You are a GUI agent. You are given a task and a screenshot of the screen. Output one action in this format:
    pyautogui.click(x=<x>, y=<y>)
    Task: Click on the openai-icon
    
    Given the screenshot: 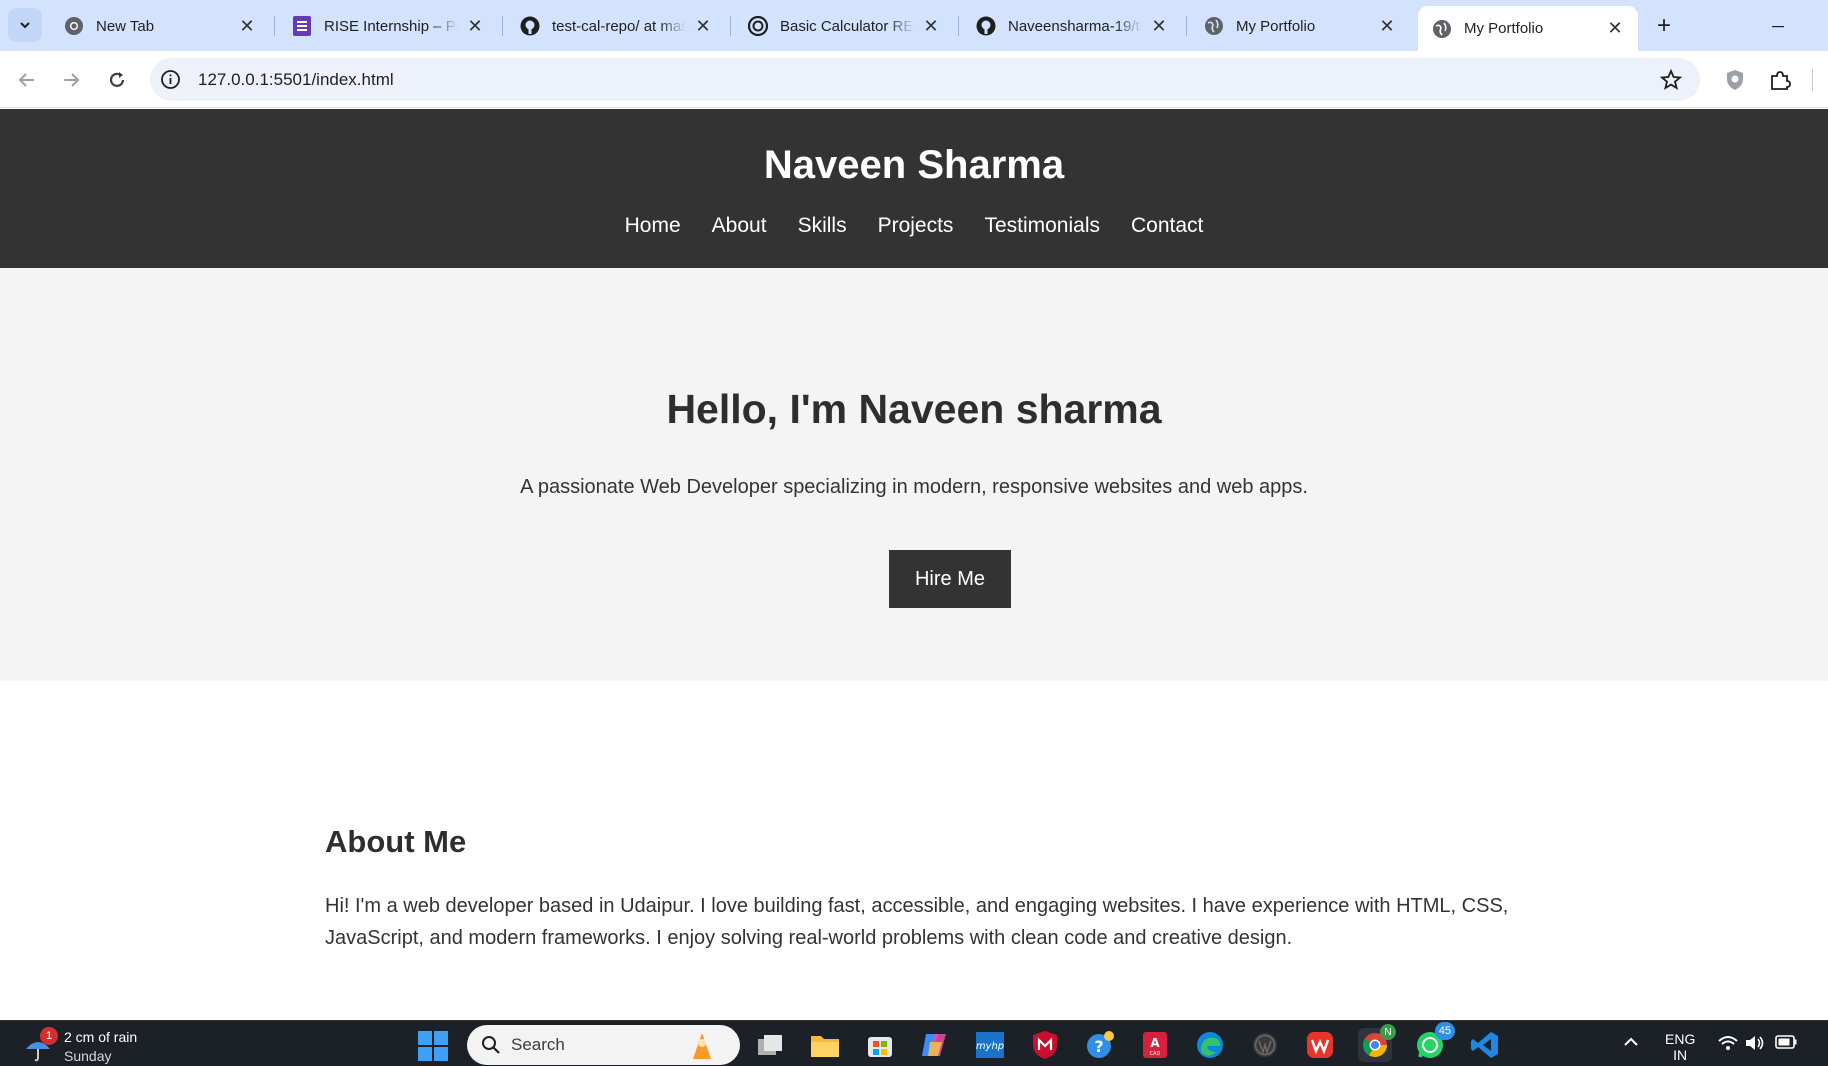 What is the action you would take?
    pyautogui.click(x=758, y=26)
    